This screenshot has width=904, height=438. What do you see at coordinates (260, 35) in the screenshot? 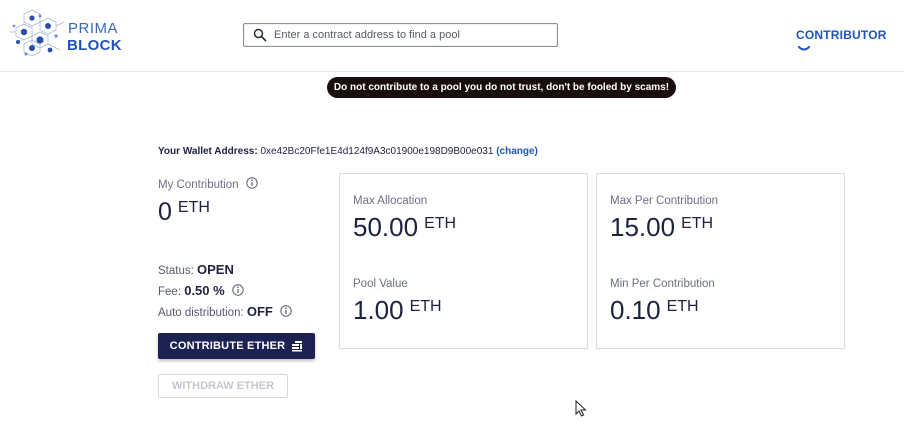
I see `search-icon` at bounding box center [260, 35].